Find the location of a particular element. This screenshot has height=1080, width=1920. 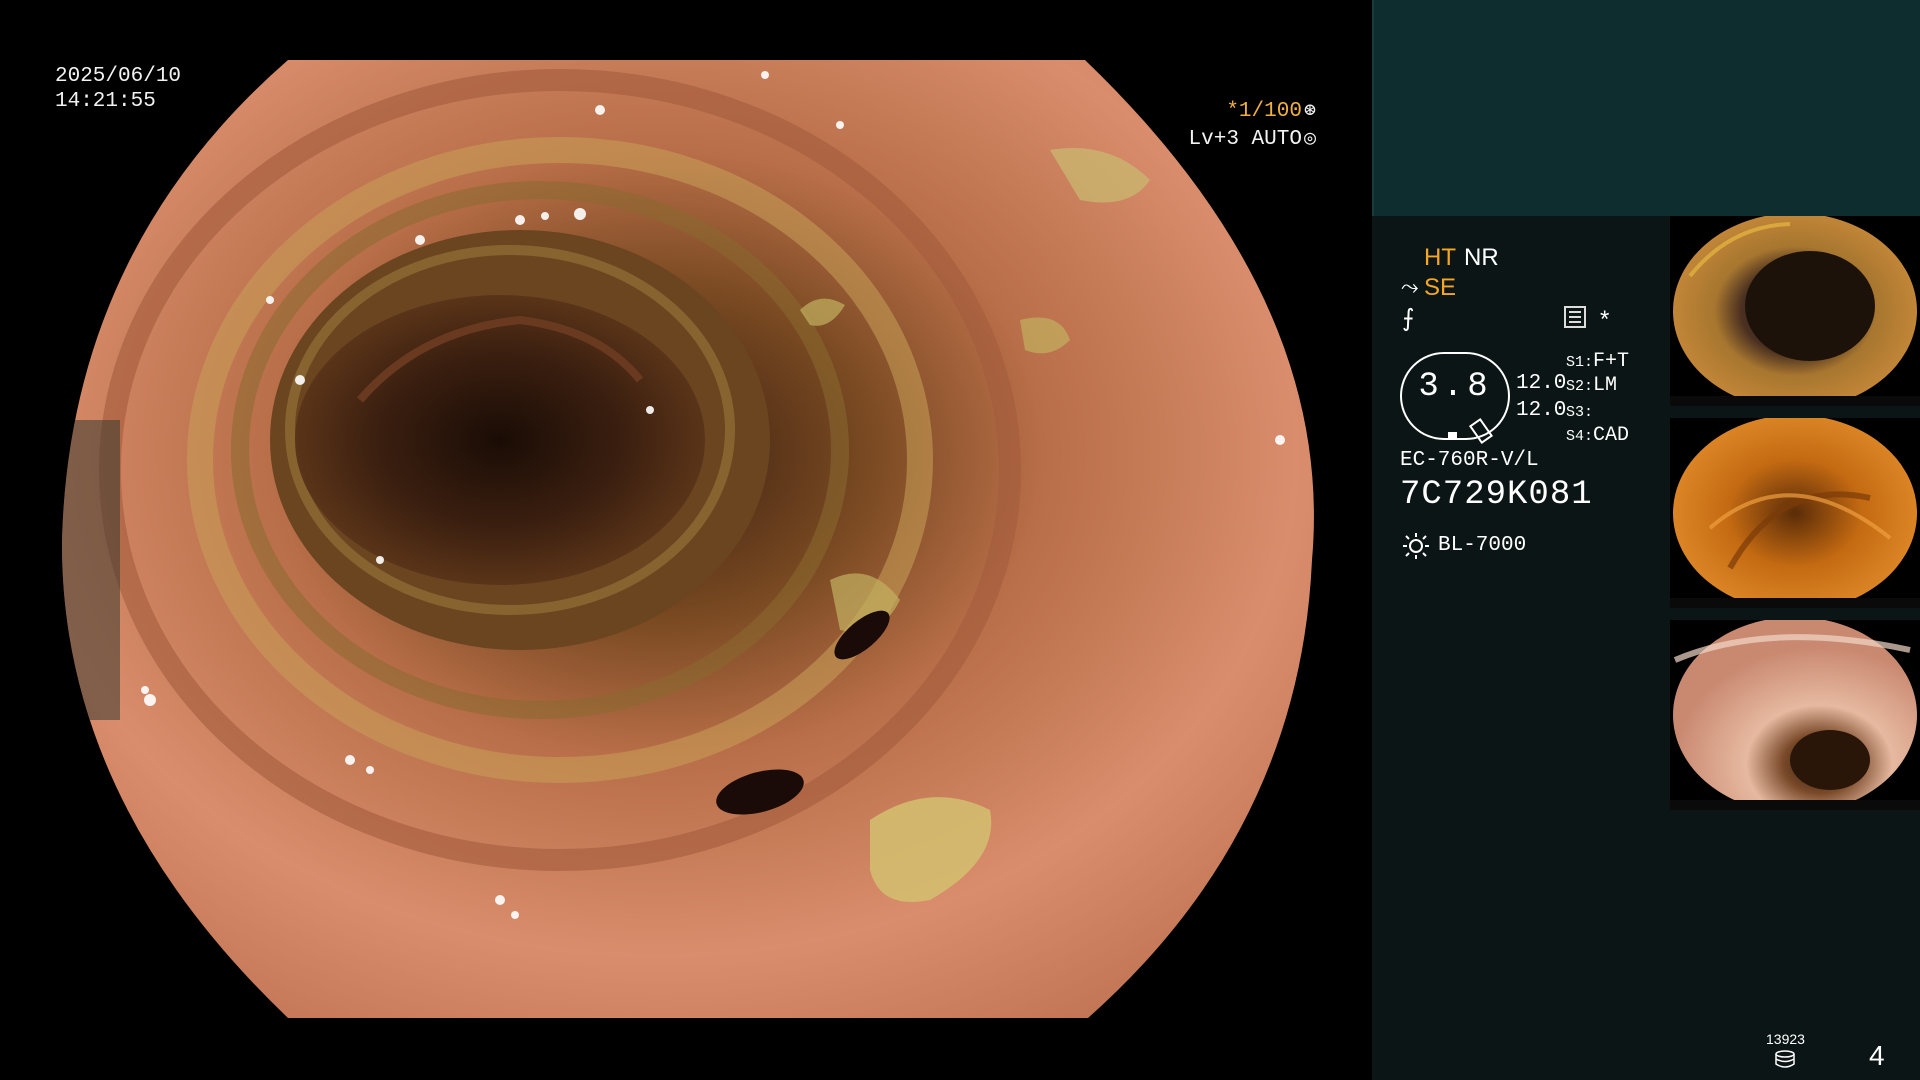

ht-indicator: HT is located at coordinates (1440, 257).